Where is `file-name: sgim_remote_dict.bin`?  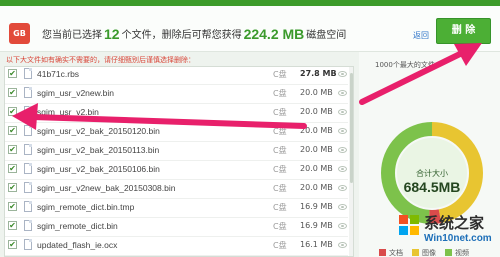
file-name: sgim_remote_dict.bin is located at coordinates (77, 226).